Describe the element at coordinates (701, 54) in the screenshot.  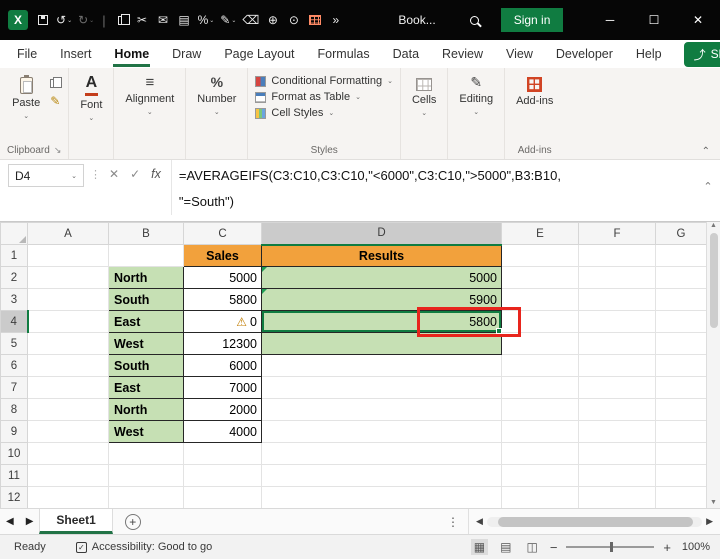
I see `share-button: ⤴ Share ⌄` at that location.